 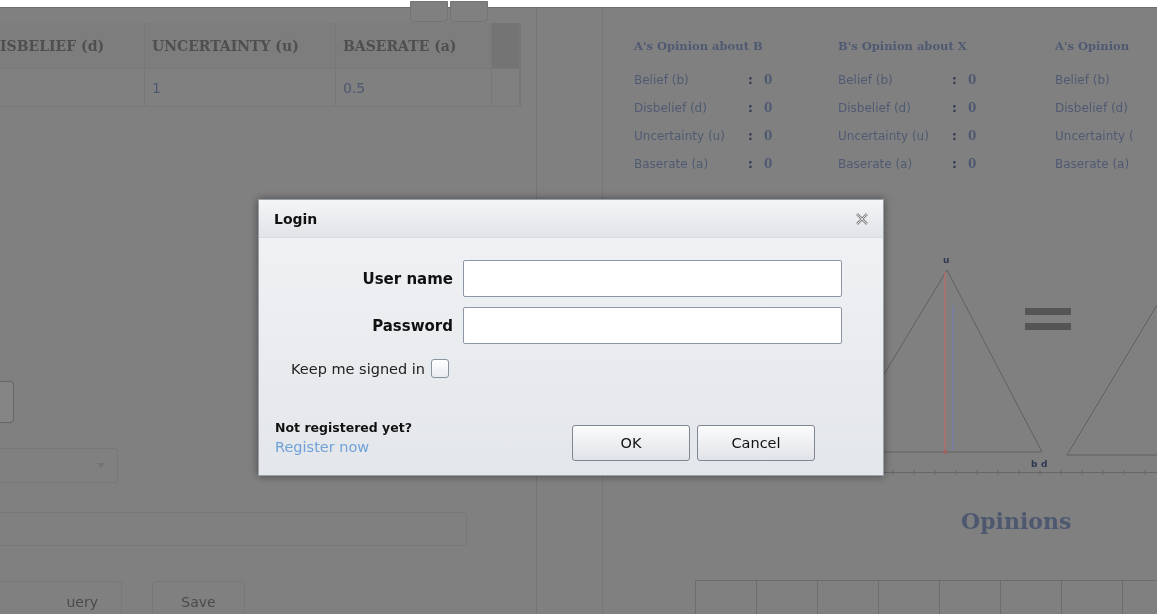 What do you see at coordinates (946, 260) in the screenshot?
I see `vertex-label: u` at bounding box center [946, 260].